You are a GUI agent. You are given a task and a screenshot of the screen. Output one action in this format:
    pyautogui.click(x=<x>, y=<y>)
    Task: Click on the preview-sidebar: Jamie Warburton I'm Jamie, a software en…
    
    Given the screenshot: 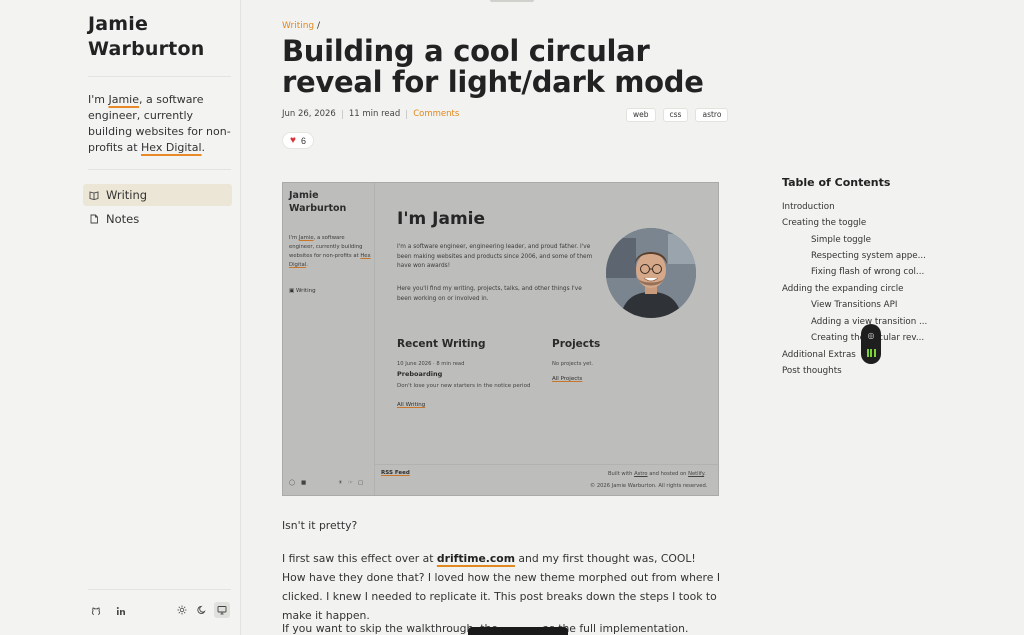 What is the action you would take?
    pyautogui.click(x=329, y=339)
    